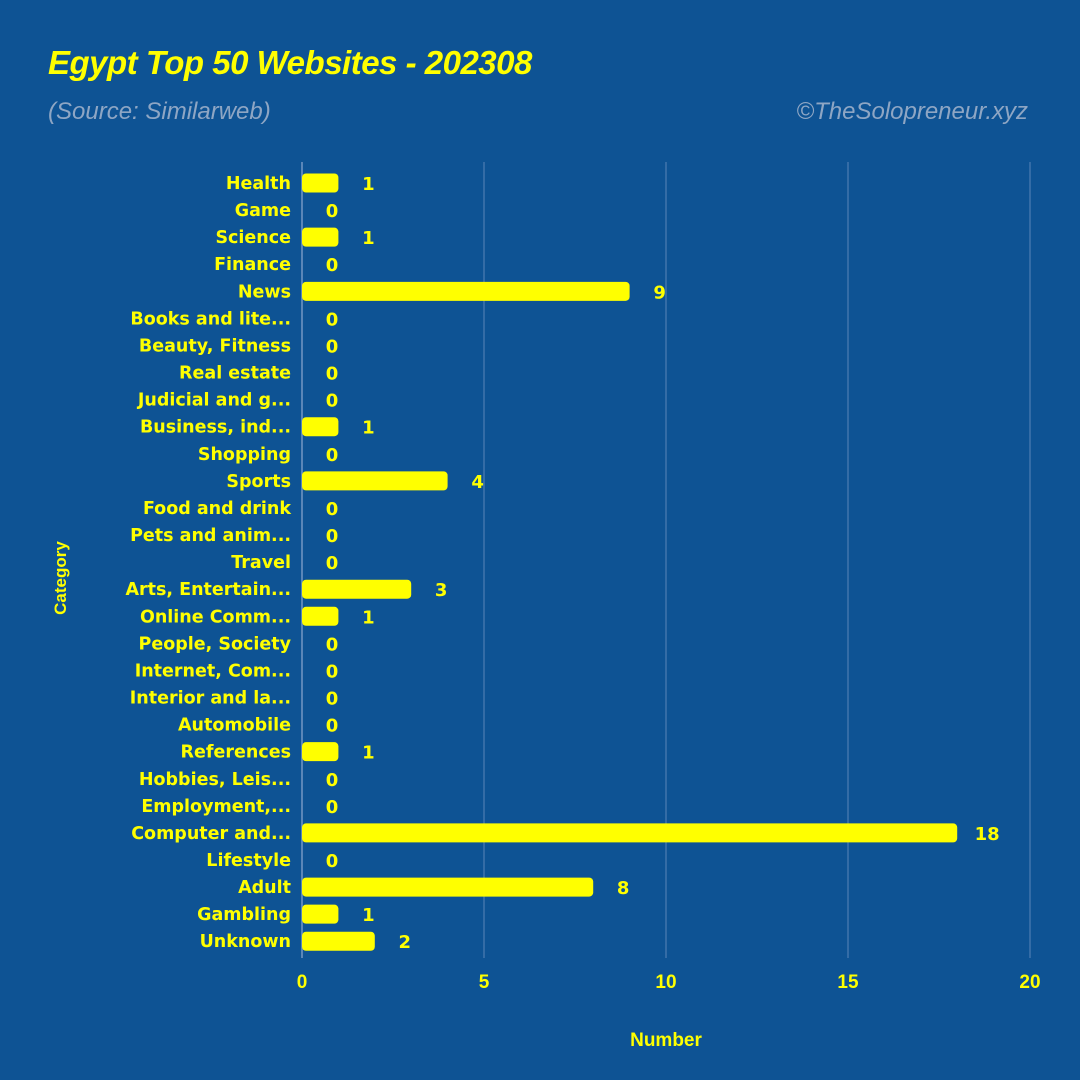 This screenshot has width=1080, height=1080. I want to click on category-label: Real estate, so click(235, 374).